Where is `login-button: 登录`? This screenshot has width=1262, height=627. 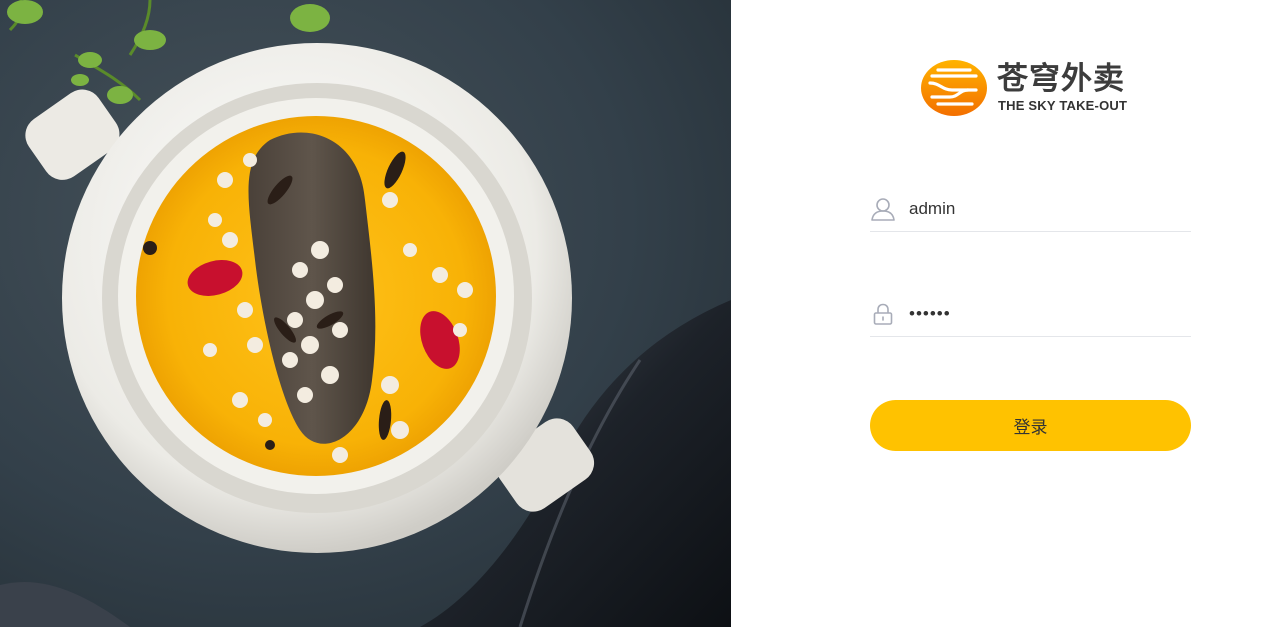 login-button: 登录 is located at coordinates (1030, 425).